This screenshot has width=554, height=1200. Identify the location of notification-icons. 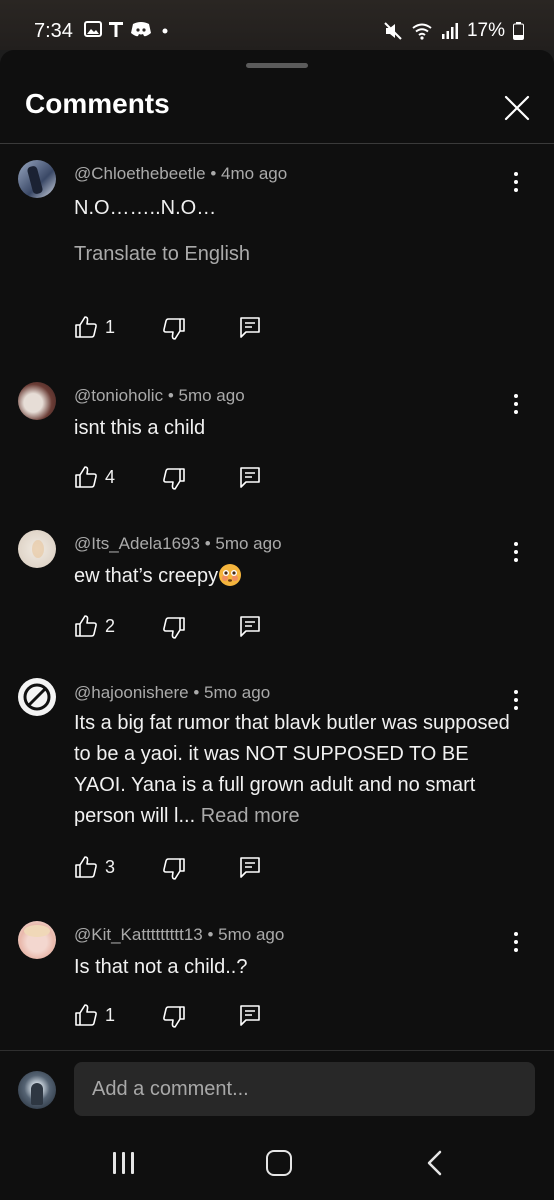
(128, 29).